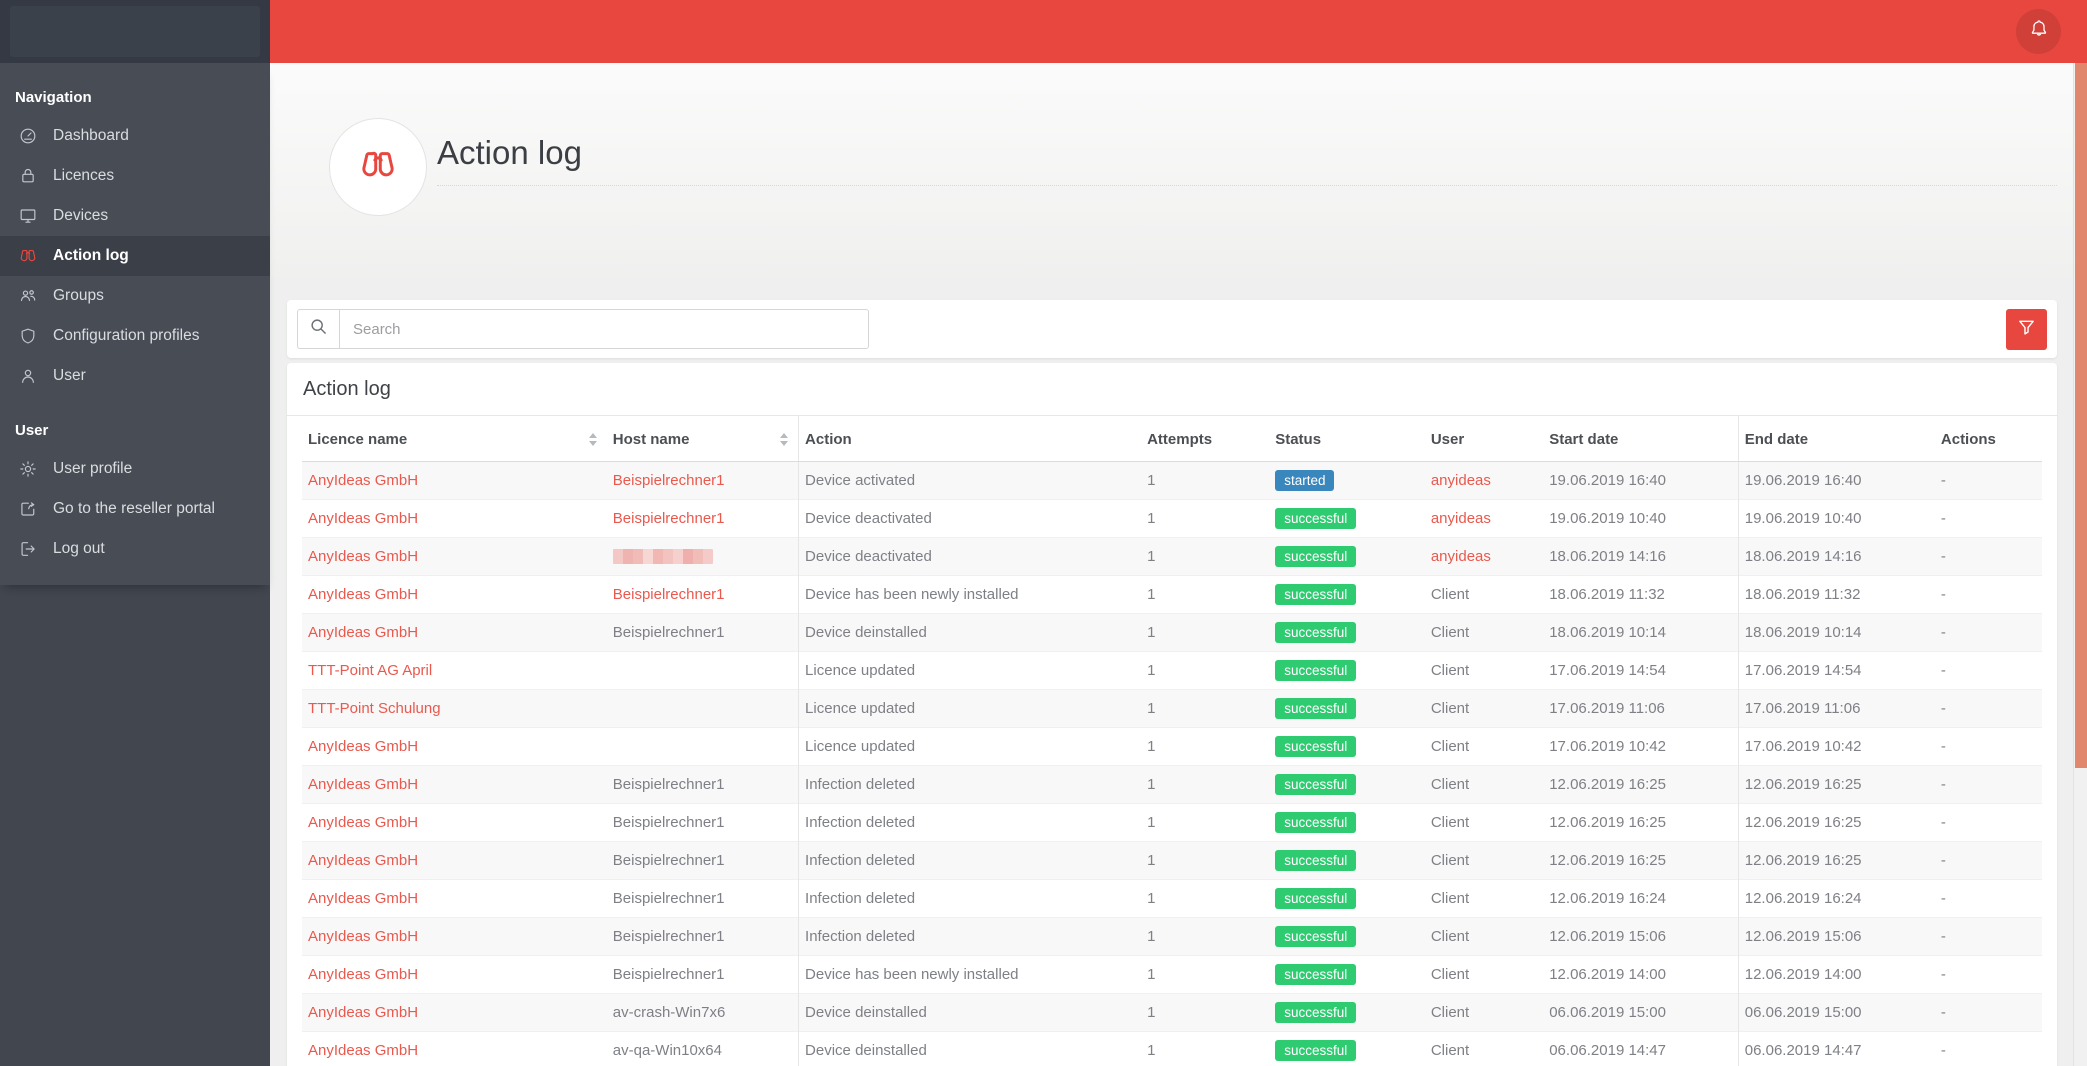 Image resolution: width=2087 pixels, height=1066 pixels. I want to click on start-date: 18.06.2019 10:14, so click(1641, 632).